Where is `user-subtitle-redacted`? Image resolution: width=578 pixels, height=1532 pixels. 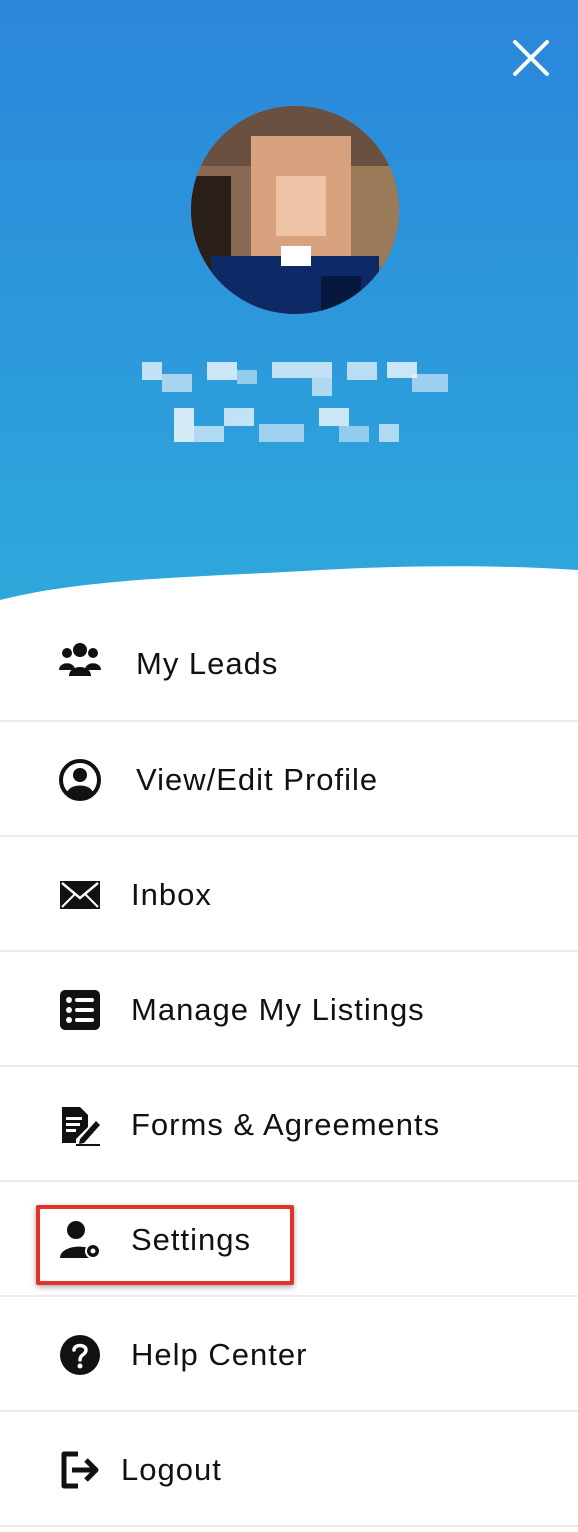
user-subtitle-redacted is located at coordinates (286, 425).